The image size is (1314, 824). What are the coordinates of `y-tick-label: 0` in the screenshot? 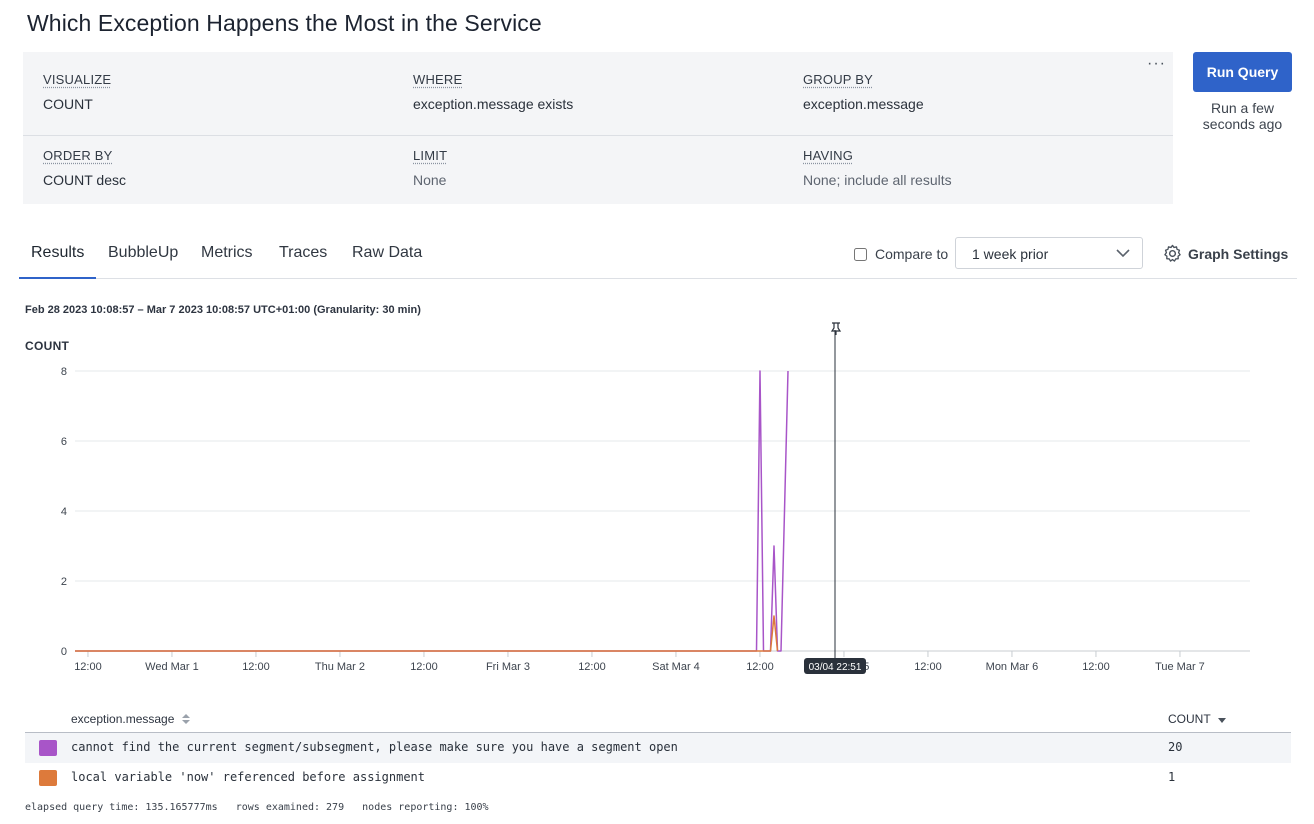 It's located at (64, 652).